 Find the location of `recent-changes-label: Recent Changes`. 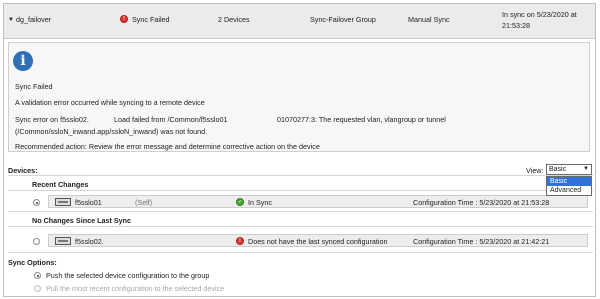

recent-changes-label: Recent Changes is located at coordinates (60, 184).